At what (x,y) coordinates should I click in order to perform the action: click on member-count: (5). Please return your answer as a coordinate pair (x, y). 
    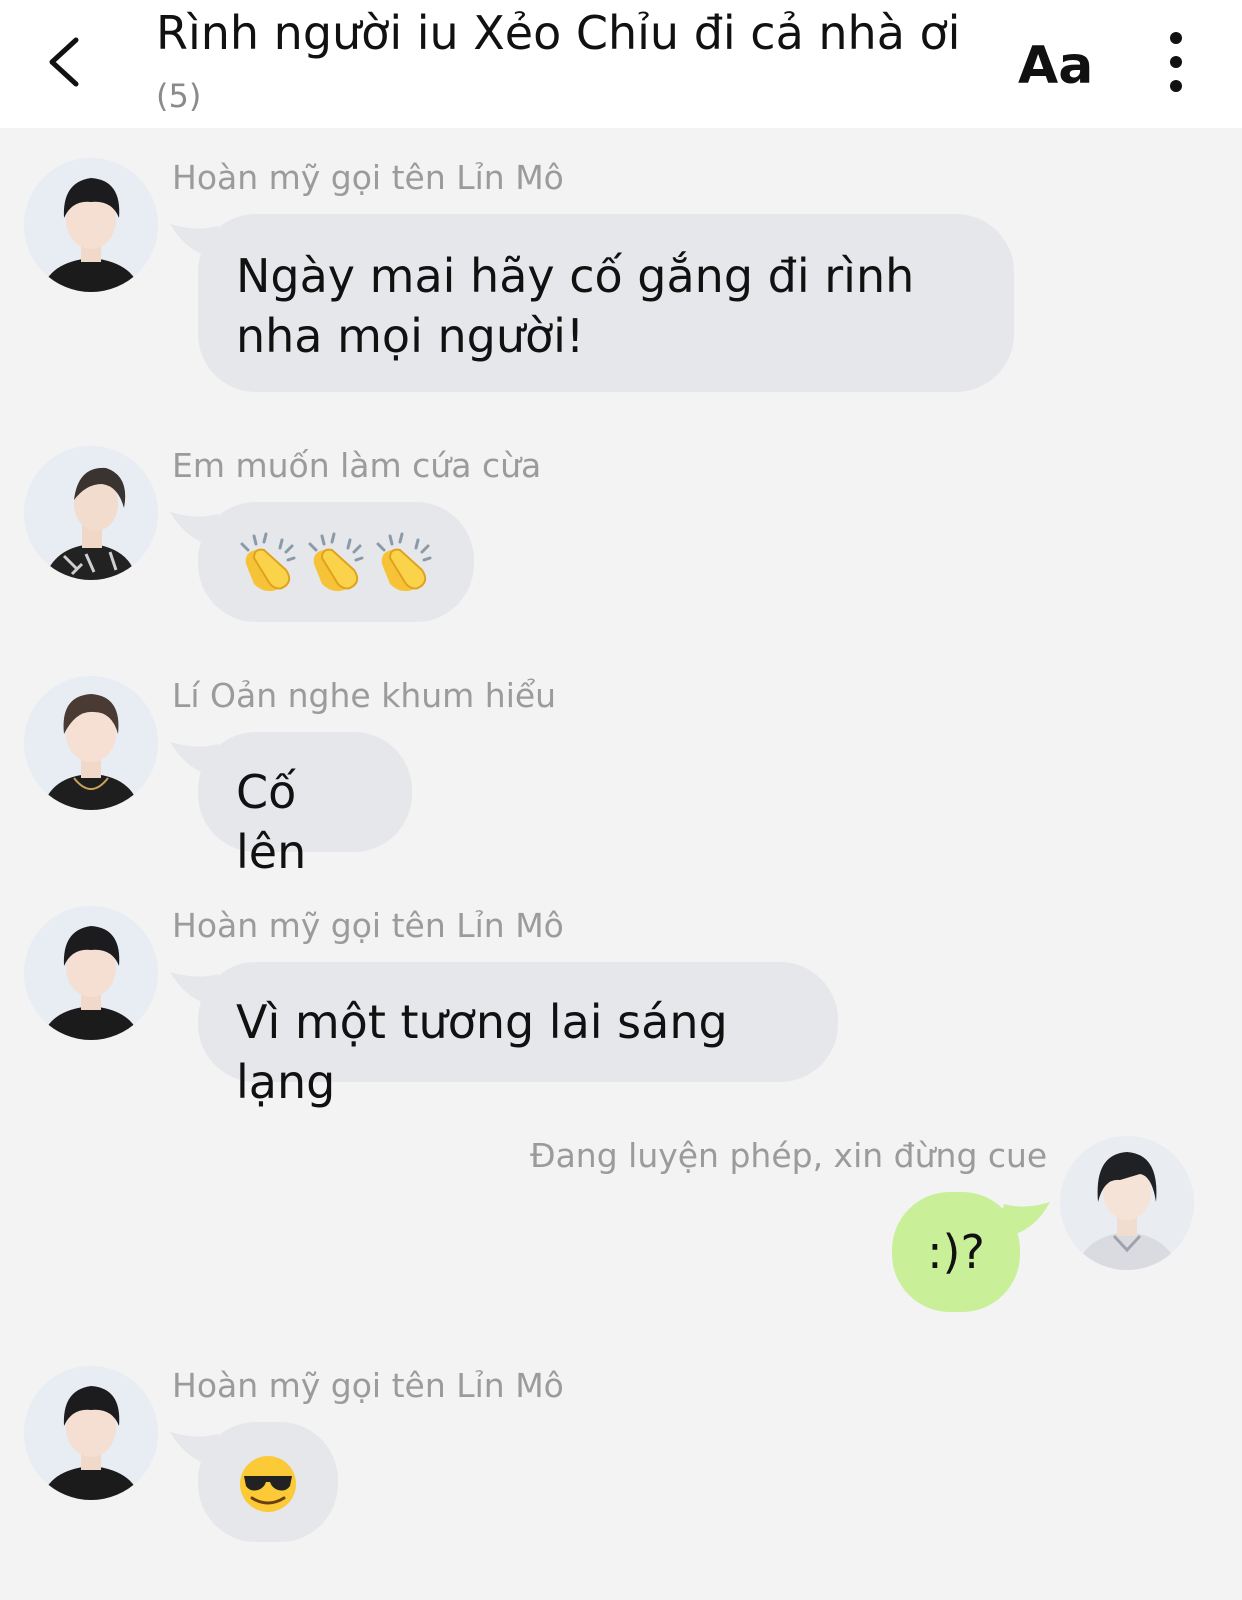
    Looking at the image, I should click on (179, 96).